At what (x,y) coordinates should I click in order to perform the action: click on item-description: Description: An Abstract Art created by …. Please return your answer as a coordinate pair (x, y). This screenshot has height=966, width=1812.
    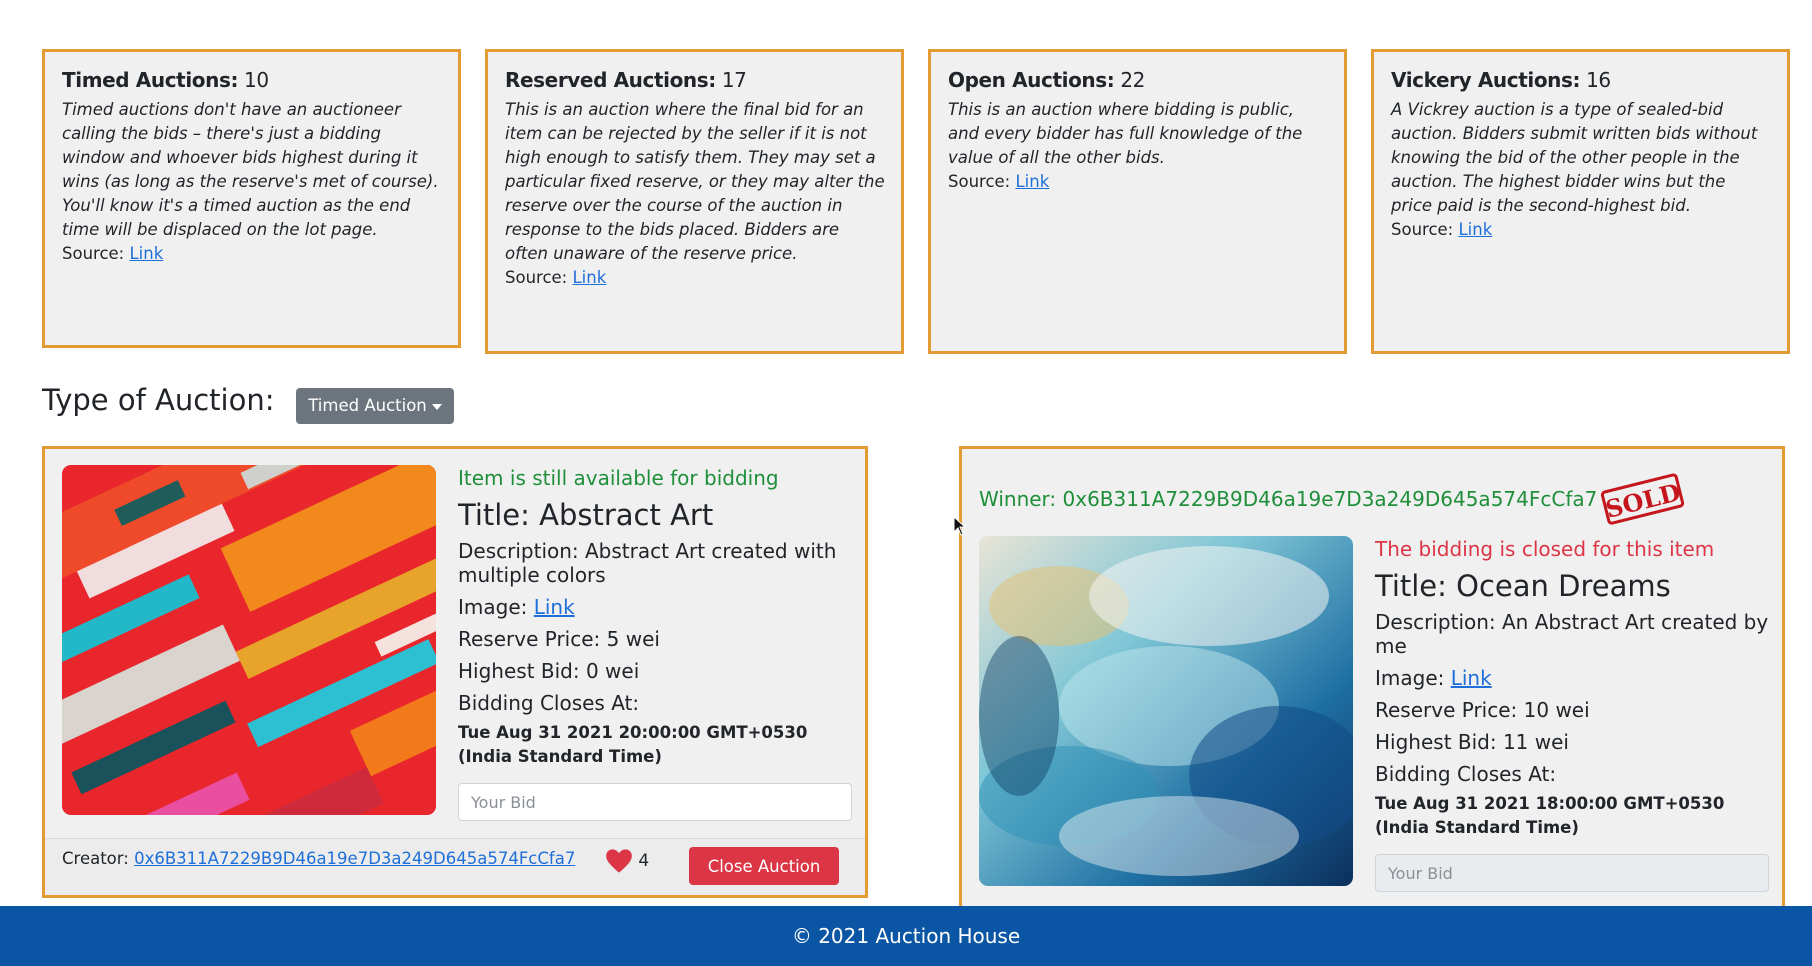
    Looking at the image, I should click on (1572, 634).